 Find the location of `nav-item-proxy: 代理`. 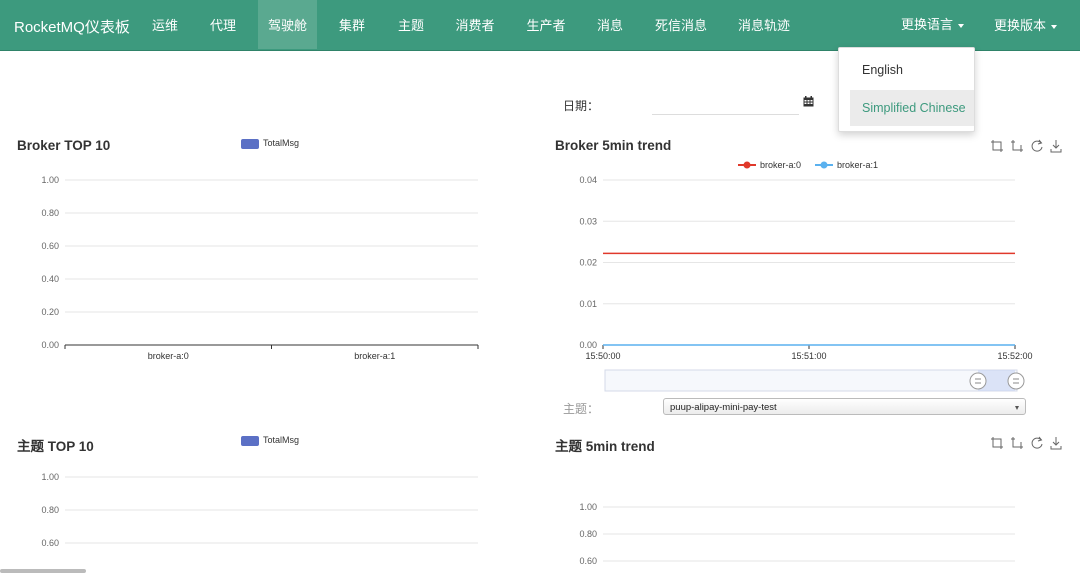

nav-item-proxy: 代理 is located at coordinates (223, 24).